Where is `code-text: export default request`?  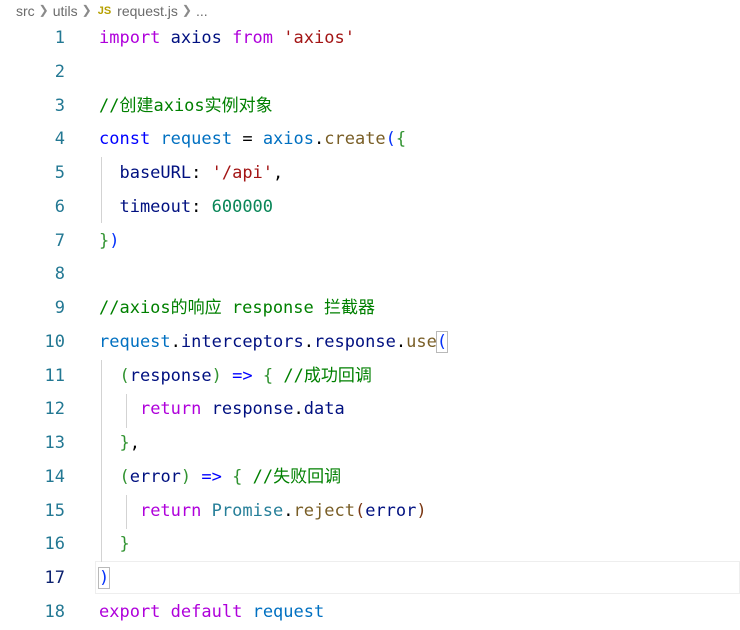 code-text: export default request is located at coordinates (211, 613).